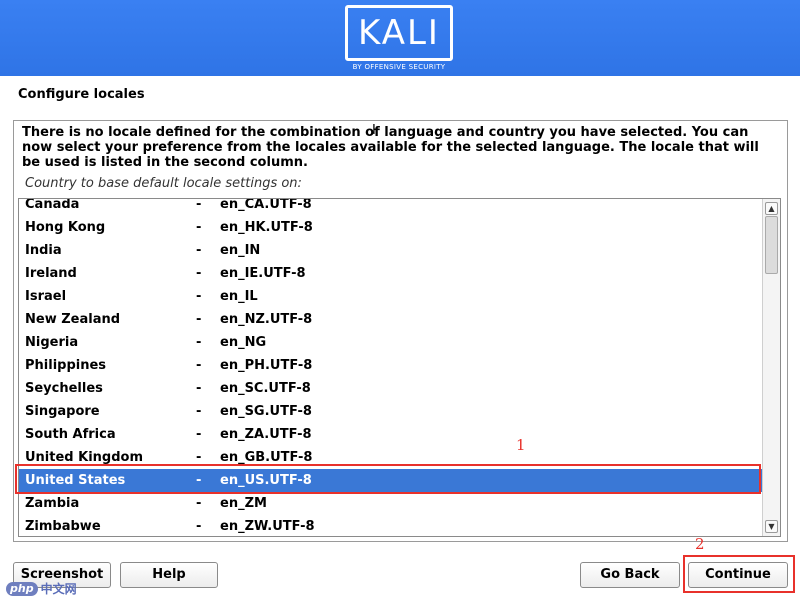 The image size is (800, 600). I want to click on locale-code: en_IN, so click(240, 250).